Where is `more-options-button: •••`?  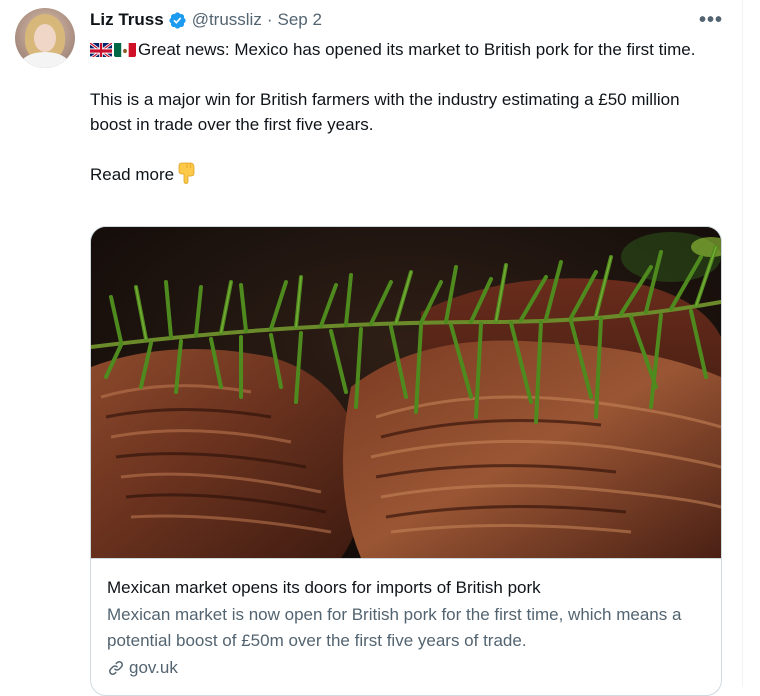 more-options-button: ••• is located at coordinates (711, 20).